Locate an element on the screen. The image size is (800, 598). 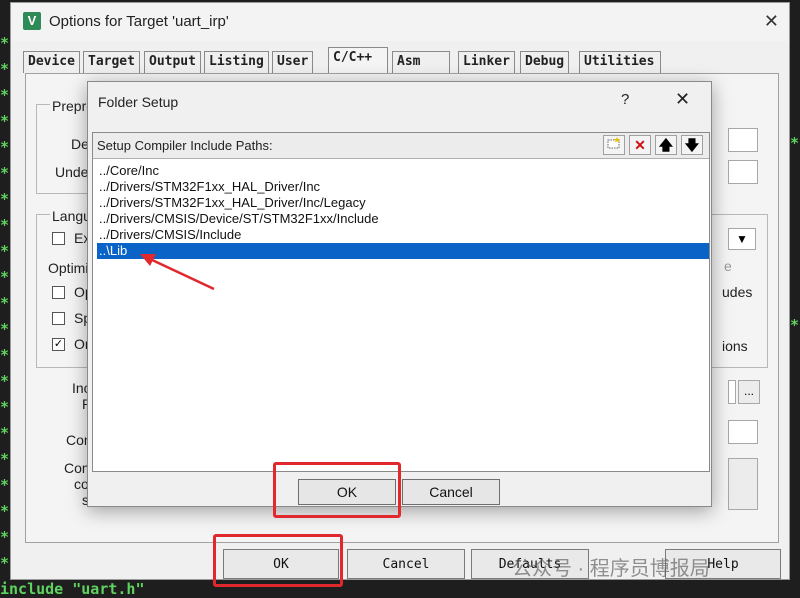
tab-device: Device is located at coordinates (51, 62).